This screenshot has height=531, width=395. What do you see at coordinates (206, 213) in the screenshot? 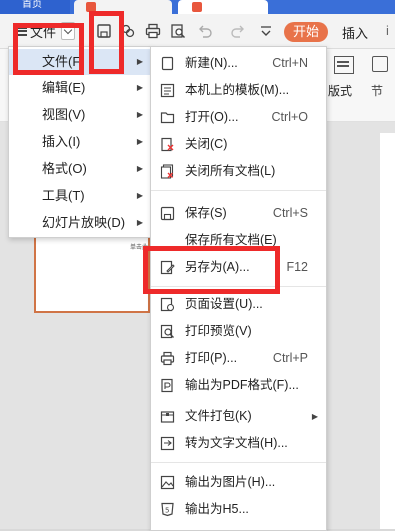
I see `menu-item-label: 保存(S)` at bounding box center [206, 213].